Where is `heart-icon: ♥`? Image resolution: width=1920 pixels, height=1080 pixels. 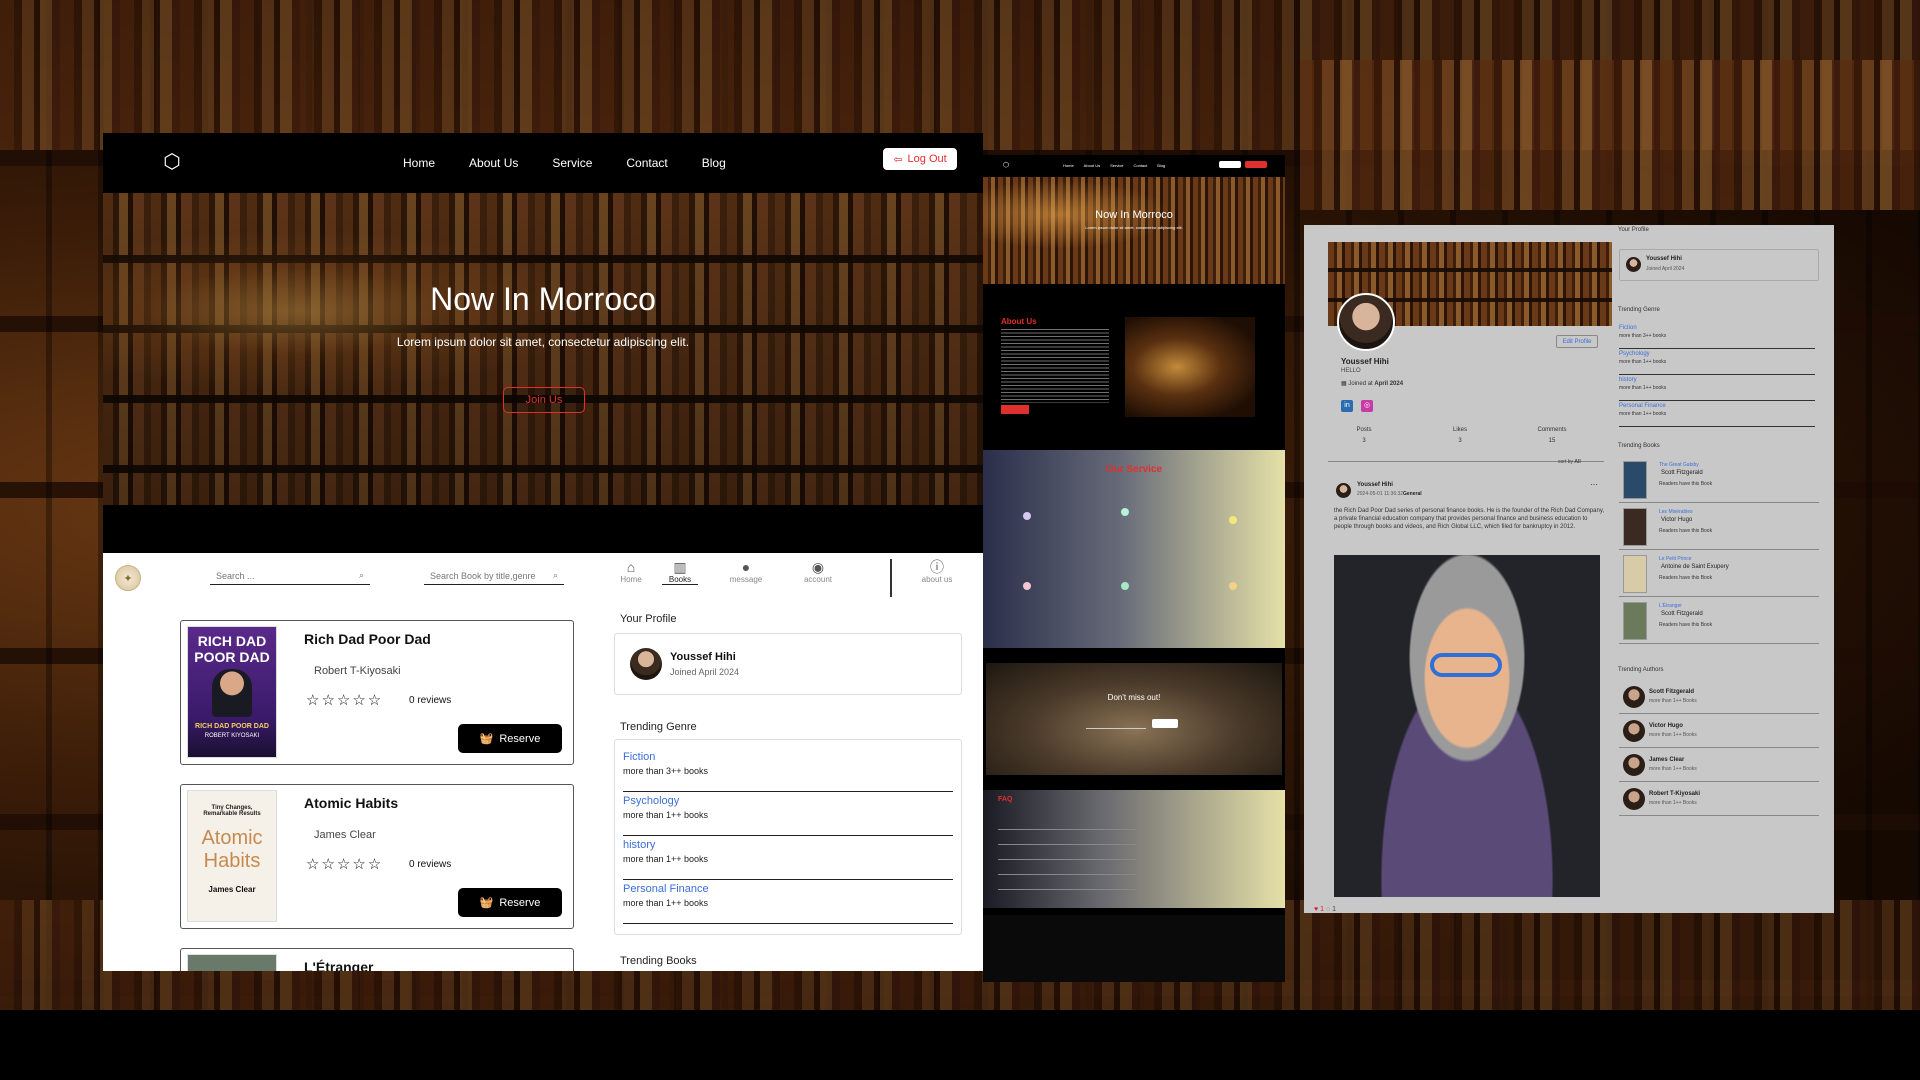 heart-icon: ♥ is located at coordinates (1316, 909).